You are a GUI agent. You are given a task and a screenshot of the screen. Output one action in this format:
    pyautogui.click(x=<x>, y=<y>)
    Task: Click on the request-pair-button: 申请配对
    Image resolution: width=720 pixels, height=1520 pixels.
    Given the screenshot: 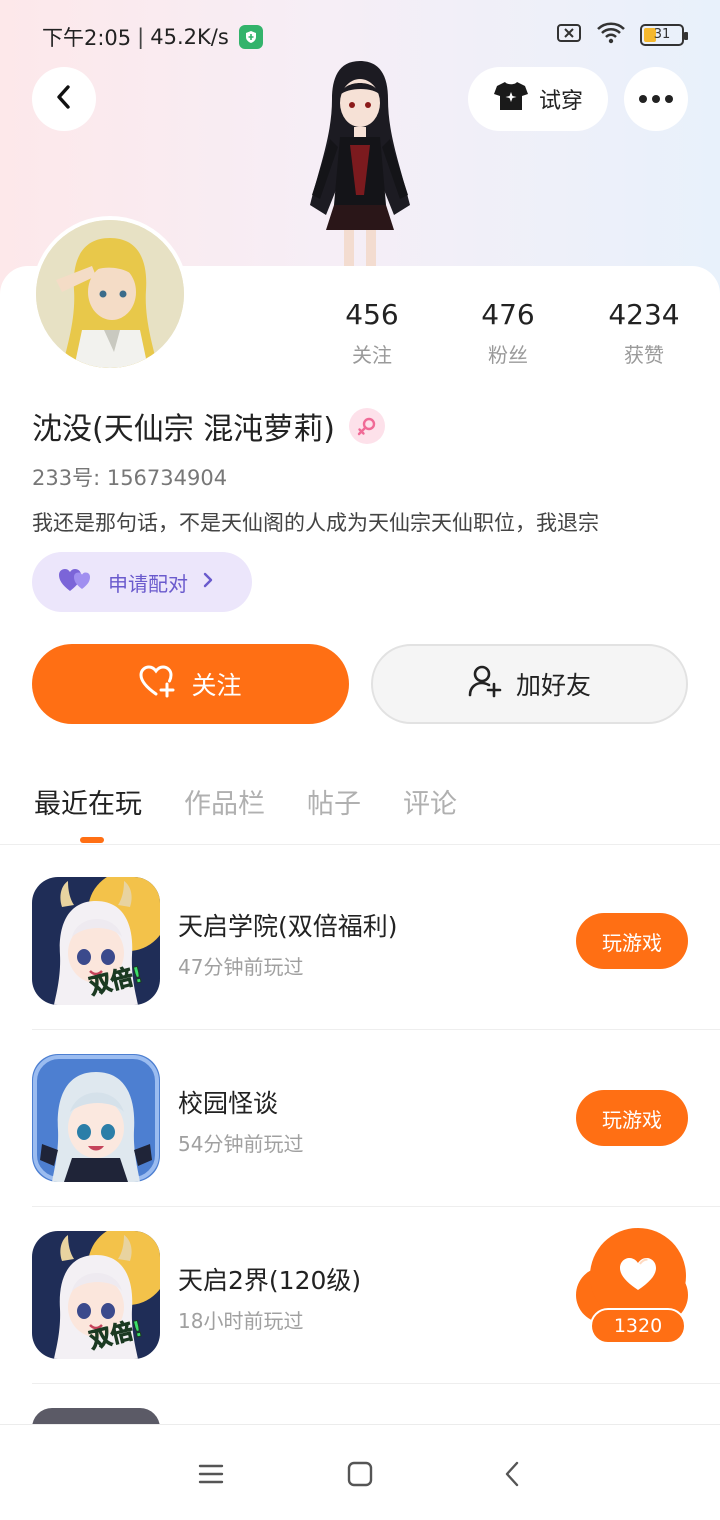 What is the action you would take?
    pyautogui.click(x=142, y=582)
    